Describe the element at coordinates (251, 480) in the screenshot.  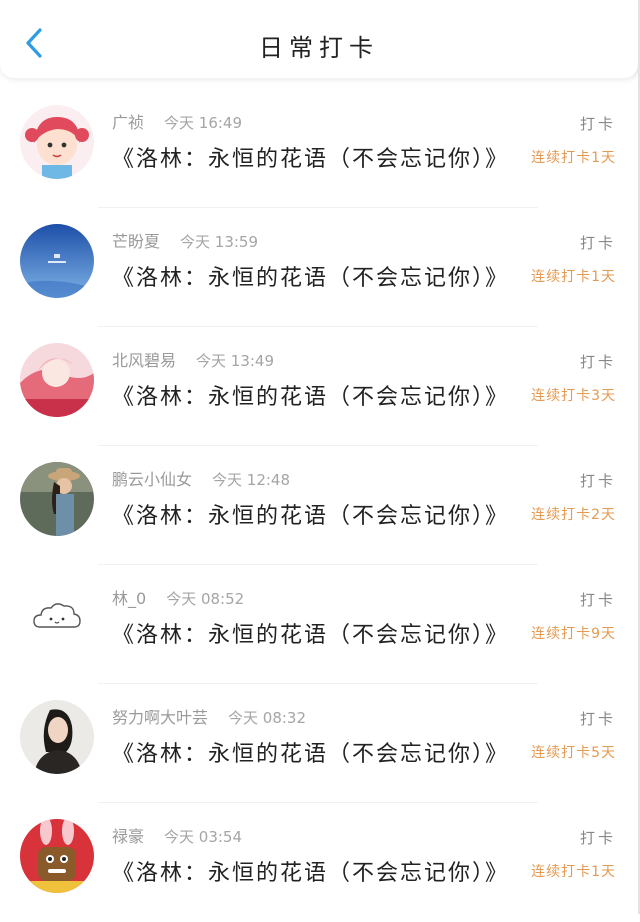
I see `timestamp: 今天 12:48` at that location.